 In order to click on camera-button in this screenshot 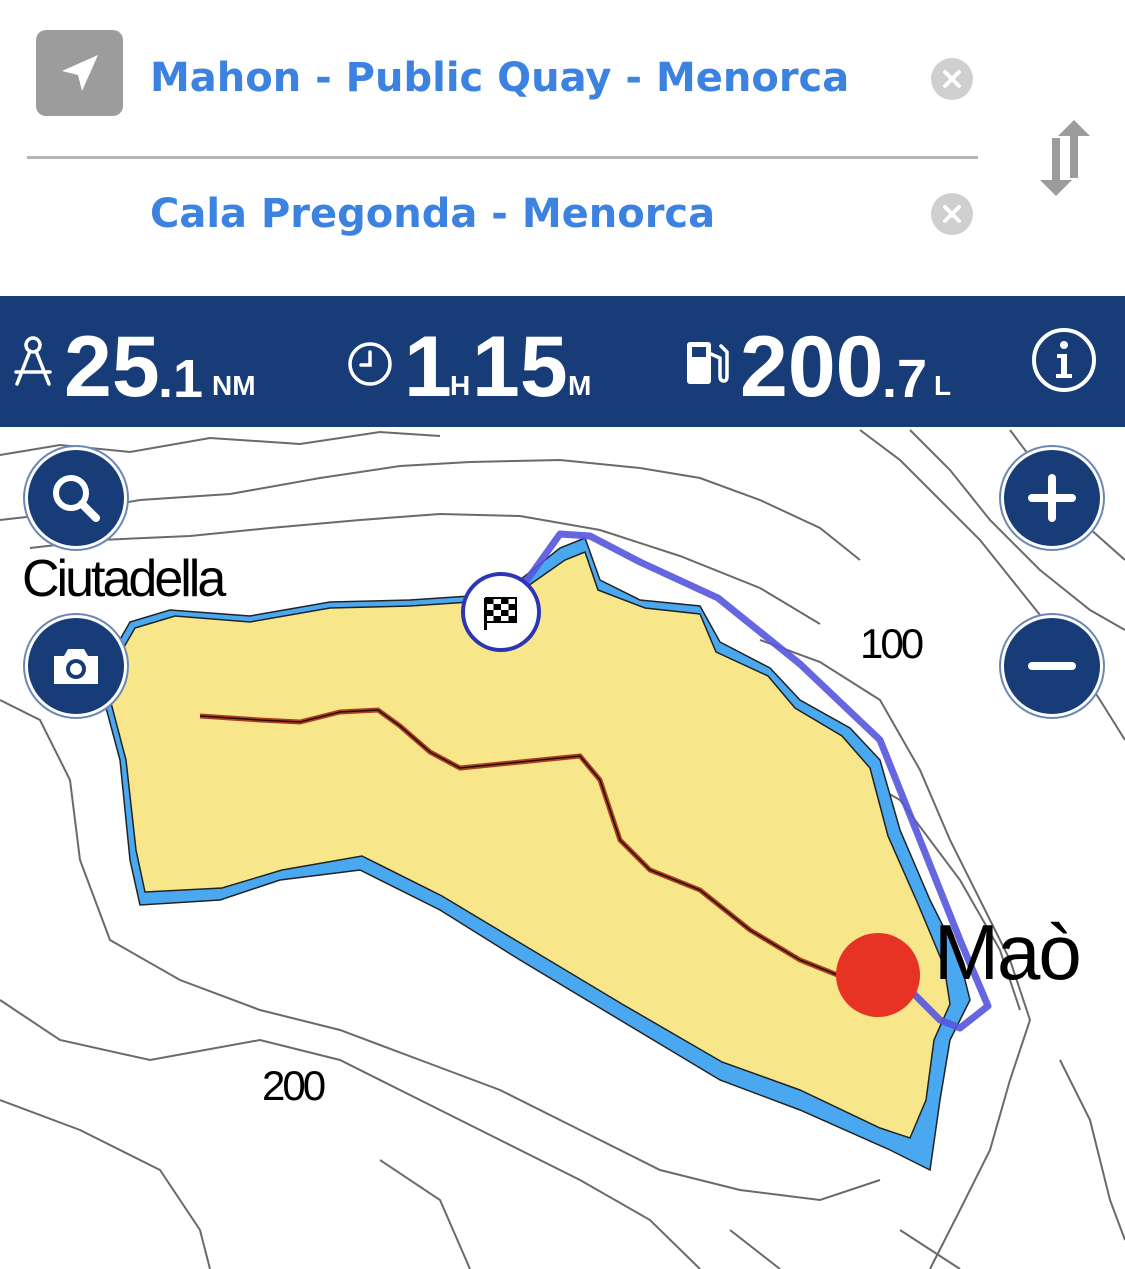, I will do `click(76, 666)`.